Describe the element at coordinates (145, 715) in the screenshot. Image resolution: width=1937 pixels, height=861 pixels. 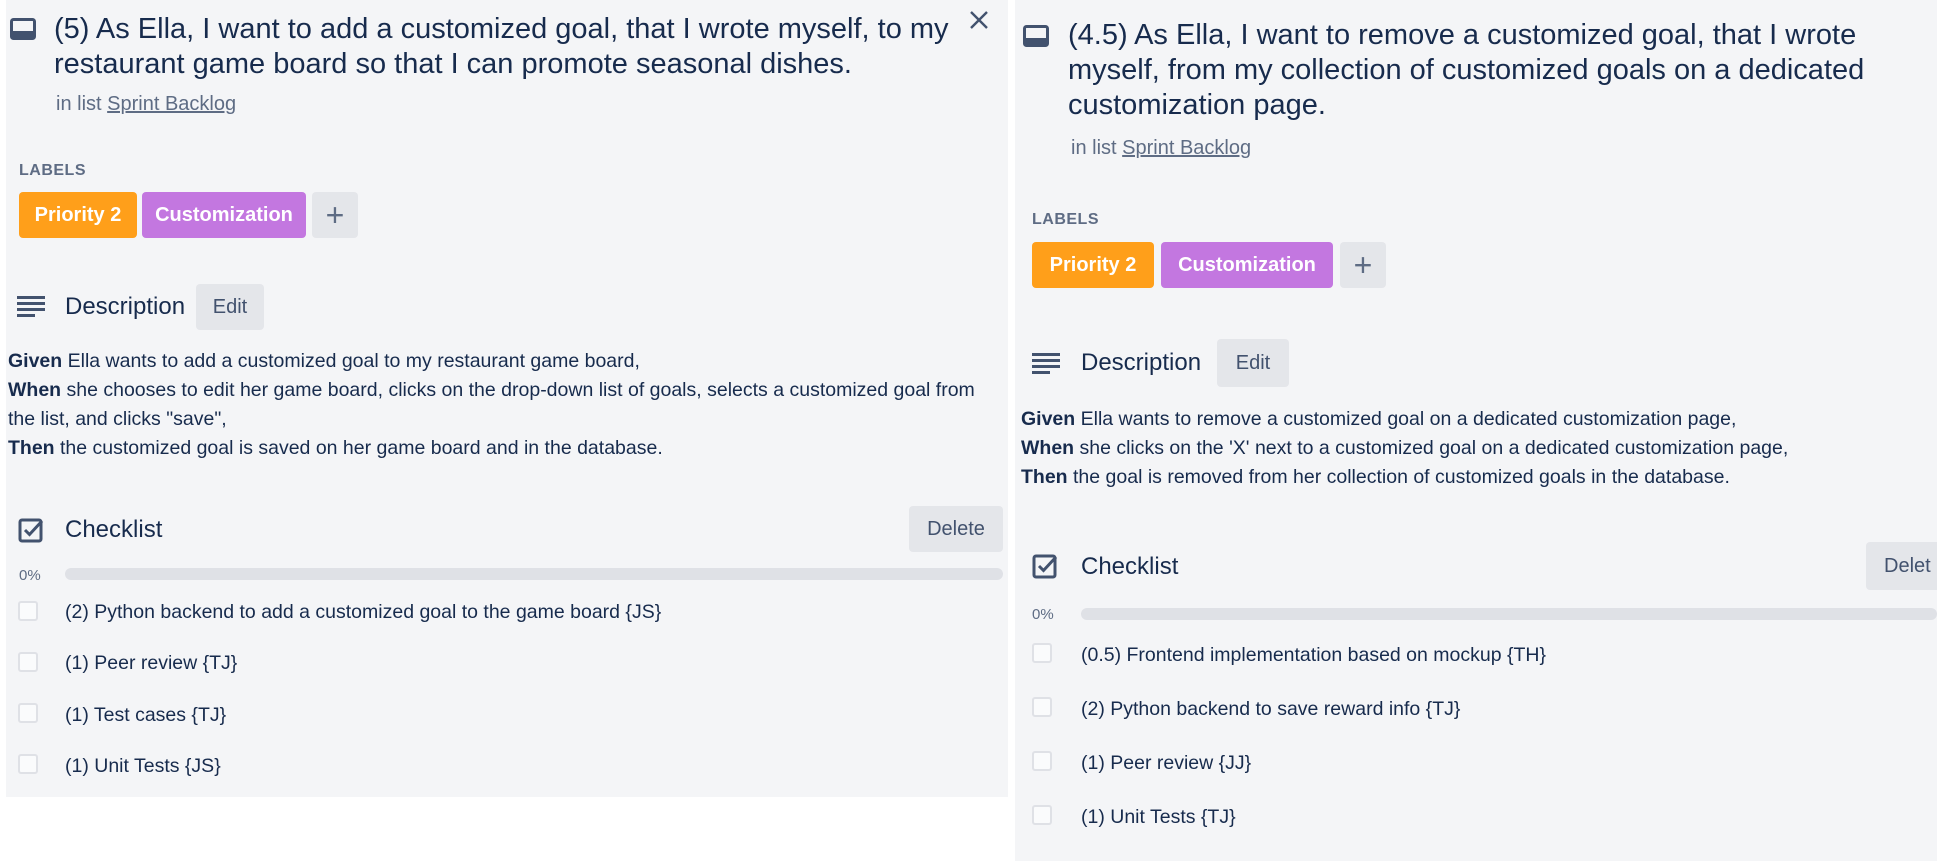
I see `checklist-item-text: (1) Test cases {TJ}` at that location.